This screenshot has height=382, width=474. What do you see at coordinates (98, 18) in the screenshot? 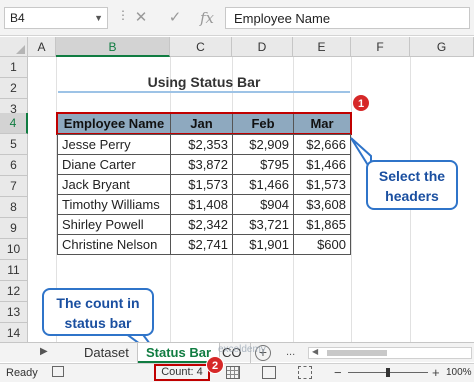
I see `chevron-down-icon: ▼` at bounding box center [98, 18].